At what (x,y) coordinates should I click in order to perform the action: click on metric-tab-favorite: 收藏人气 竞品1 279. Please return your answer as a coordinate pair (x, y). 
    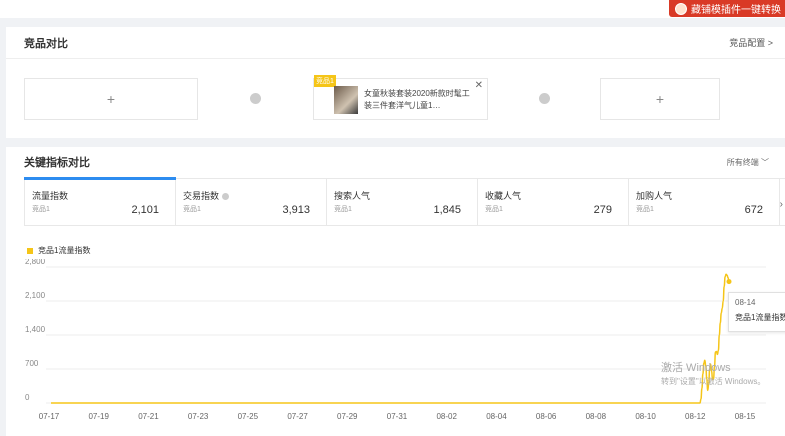
    Looking at the image, I should click on (553, 202).